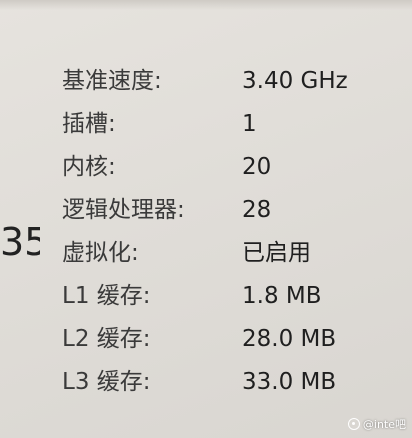  I want to click on spec-row-base-speed: 基准速度: 3.40 GHz, so click(232, 81).